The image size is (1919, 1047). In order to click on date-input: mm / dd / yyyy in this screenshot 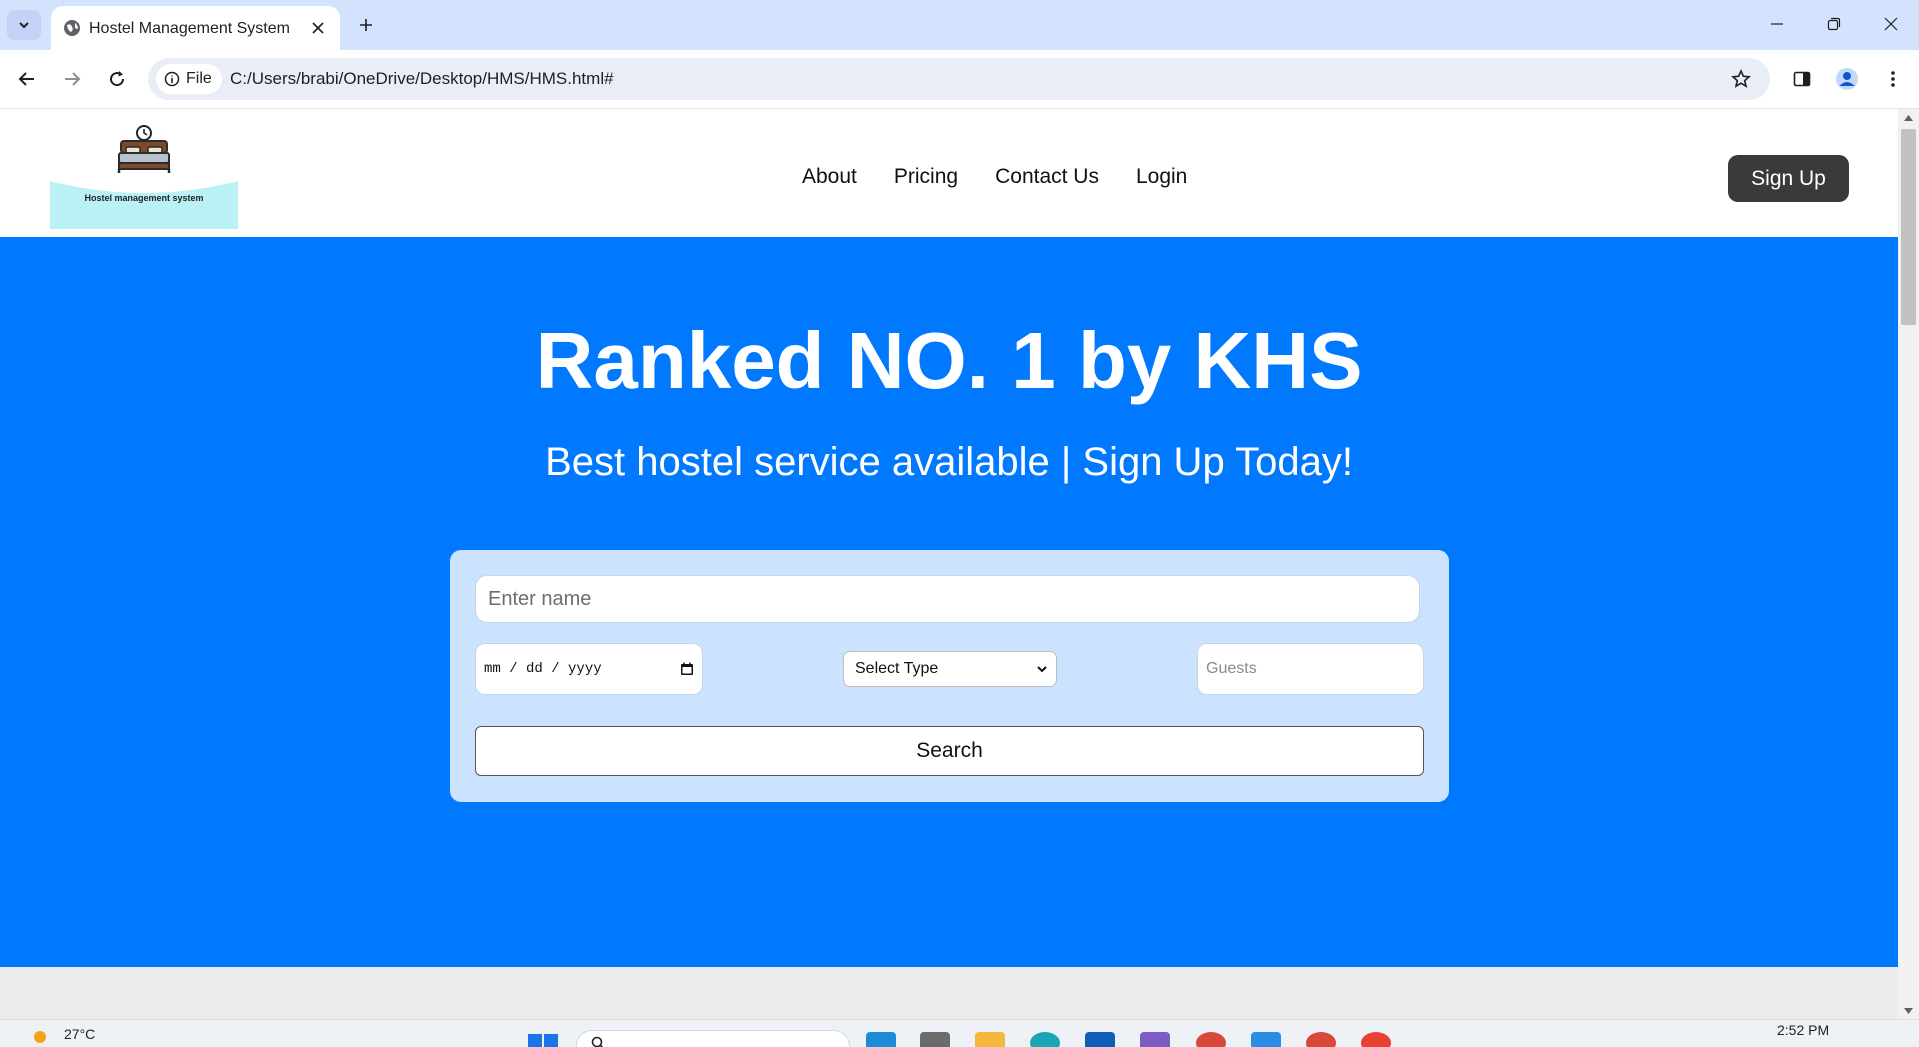, I will do `click(589, 669)`.